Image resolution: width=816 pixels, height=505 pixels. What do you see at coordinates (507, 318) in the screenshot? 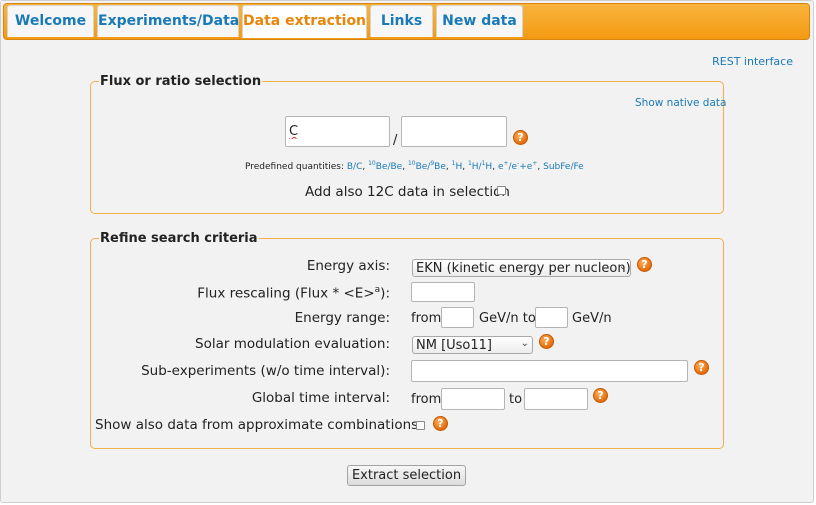
I see `energy-gevn-to-text: GeV/n to` at bounding box center [507, 318].